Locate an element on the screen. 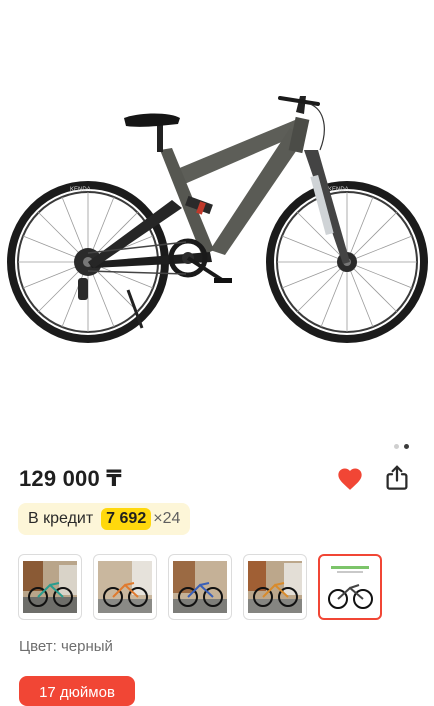 The width and height of the screenshot is (434, 706). product-price: 129 000 ₸ is located at coordinates (70, 478).